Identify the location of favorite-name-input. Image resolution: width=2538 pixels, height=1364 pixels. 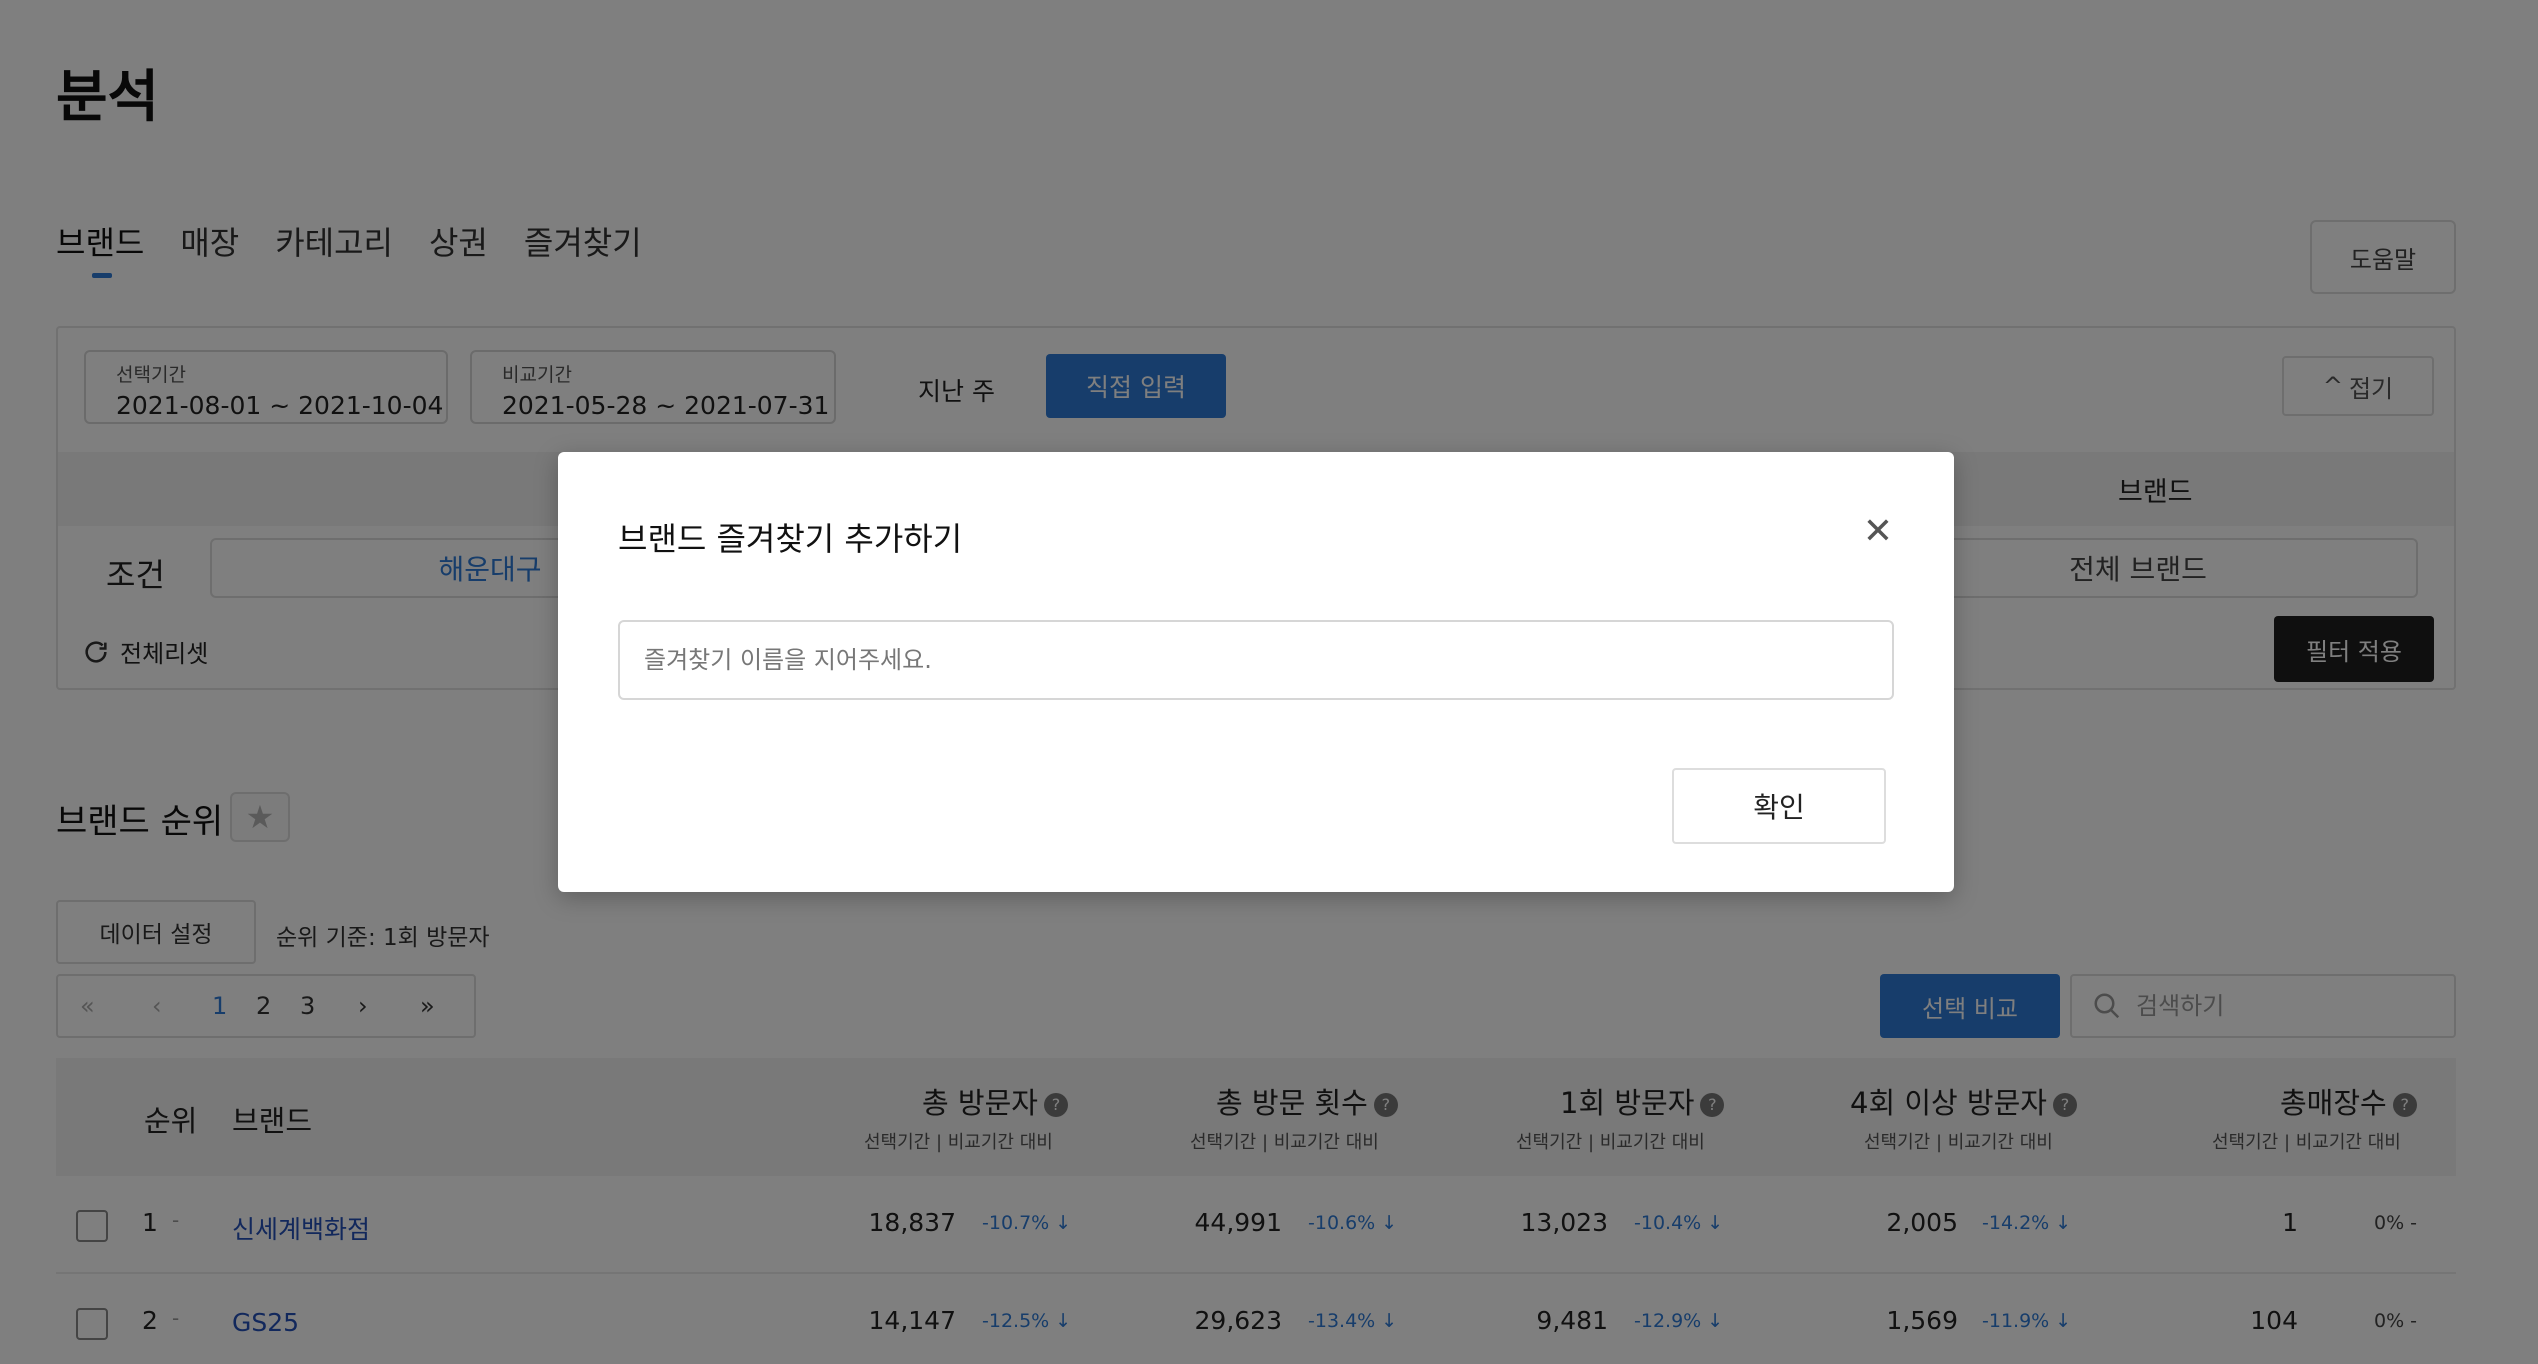
(1256, 660).